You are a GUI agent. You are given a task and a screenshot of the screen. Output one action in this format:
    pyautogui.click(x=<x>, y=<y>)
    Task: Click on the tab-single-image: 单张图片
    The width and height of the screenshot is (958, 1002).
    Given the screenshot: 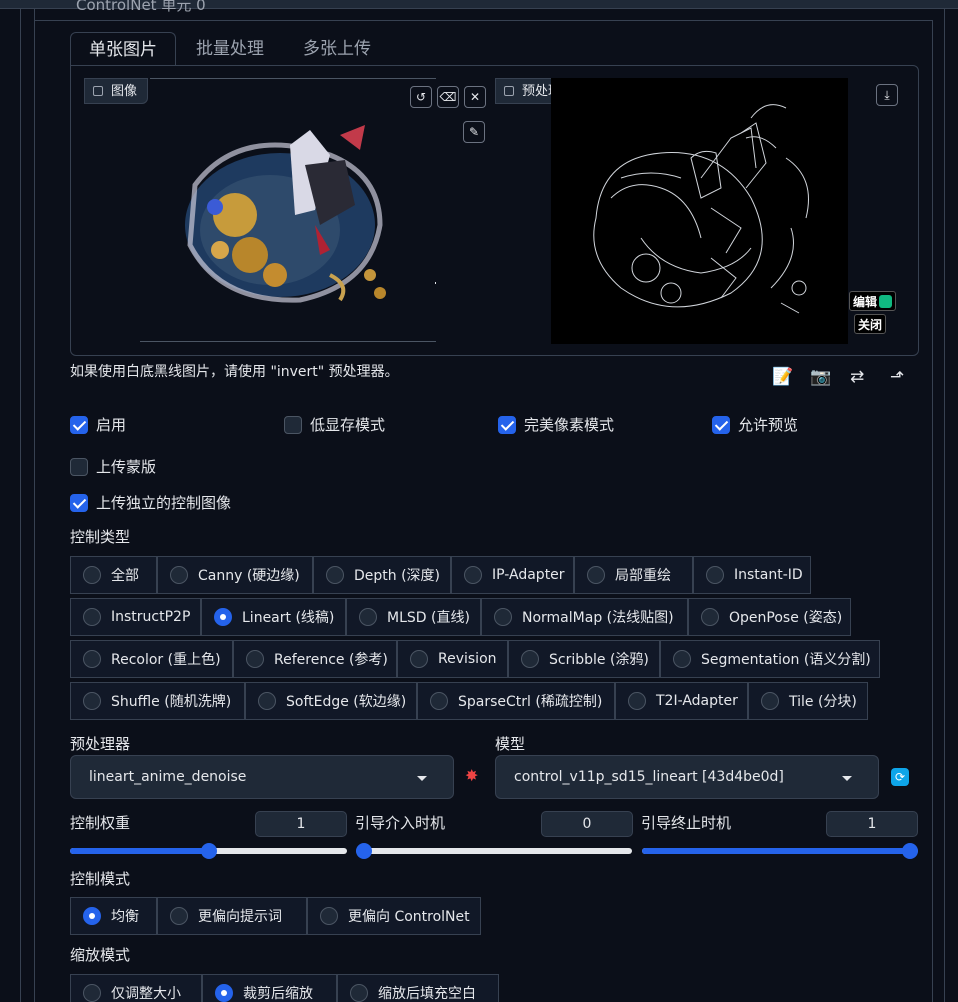 What is the action you would take?
    pyautogui.click(x=123, y=49)
    